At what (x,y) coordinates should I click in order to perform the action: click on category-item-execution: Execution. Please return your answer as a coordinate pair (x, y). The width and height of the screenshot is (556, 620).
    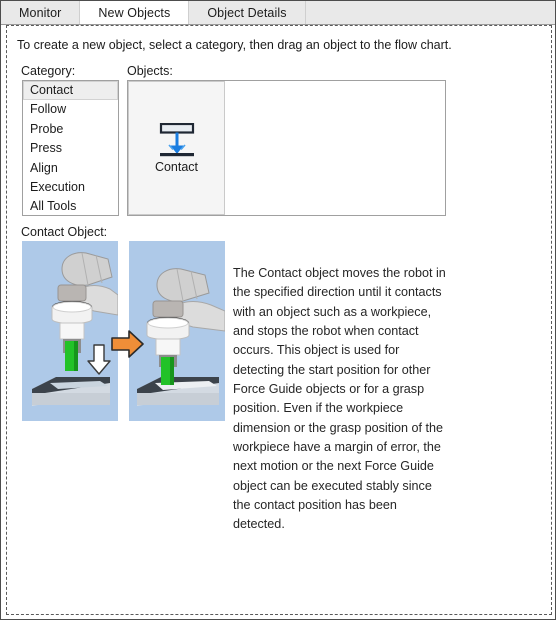
    Looking at the image, I should click on (70, 187).